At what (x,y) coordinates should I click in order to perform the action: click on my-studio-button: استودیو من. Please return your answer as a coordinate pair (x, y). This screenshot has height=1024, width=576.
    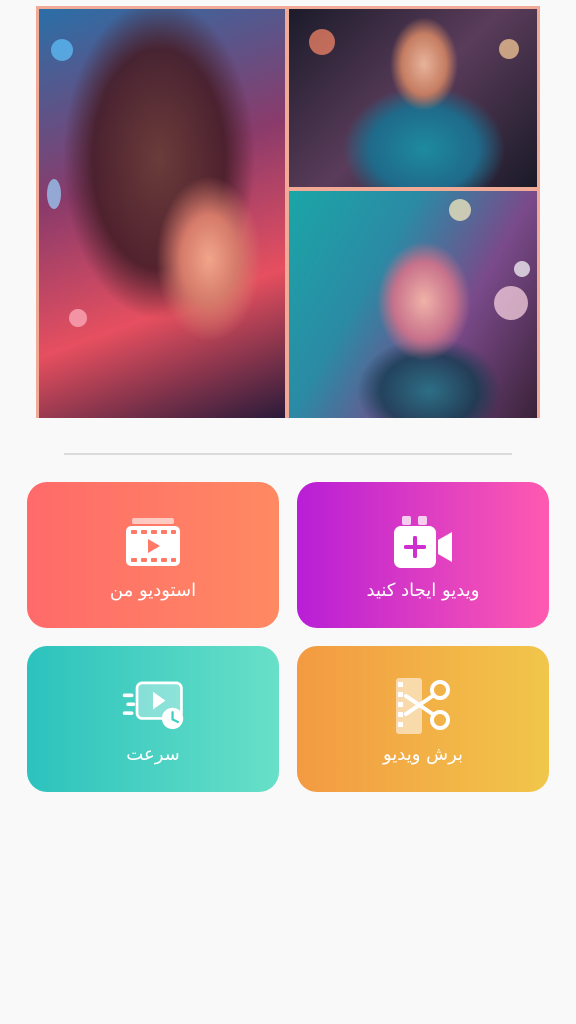
    Looking at the image, I should click on (153, 555).